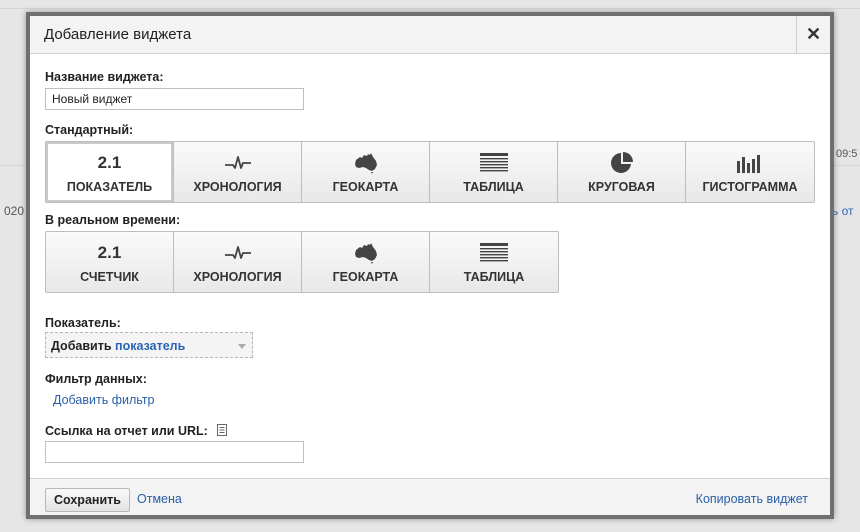 This screenshot has height=532, width=860. I want to click on report-link-label-text: Ссылка на отчет или URL:, so click(126, 431).